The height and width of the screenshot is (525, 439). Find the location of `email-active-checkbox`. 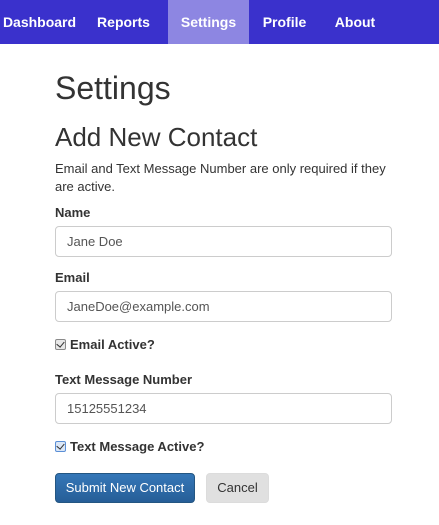

email-active-checkbox is located at coordinates (60, 344).